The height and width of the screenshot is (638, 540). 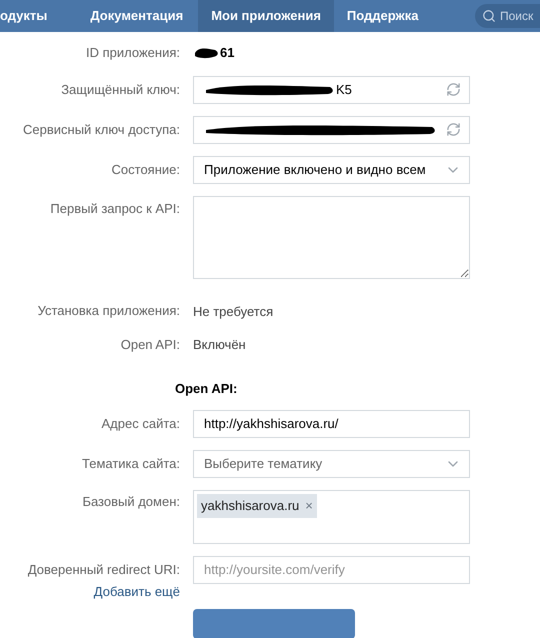 What do you see at coordinates (250, 506) in the screenshot?
I see `tag-text: yakhshisarova.ru` at bounding box center [250, 506].